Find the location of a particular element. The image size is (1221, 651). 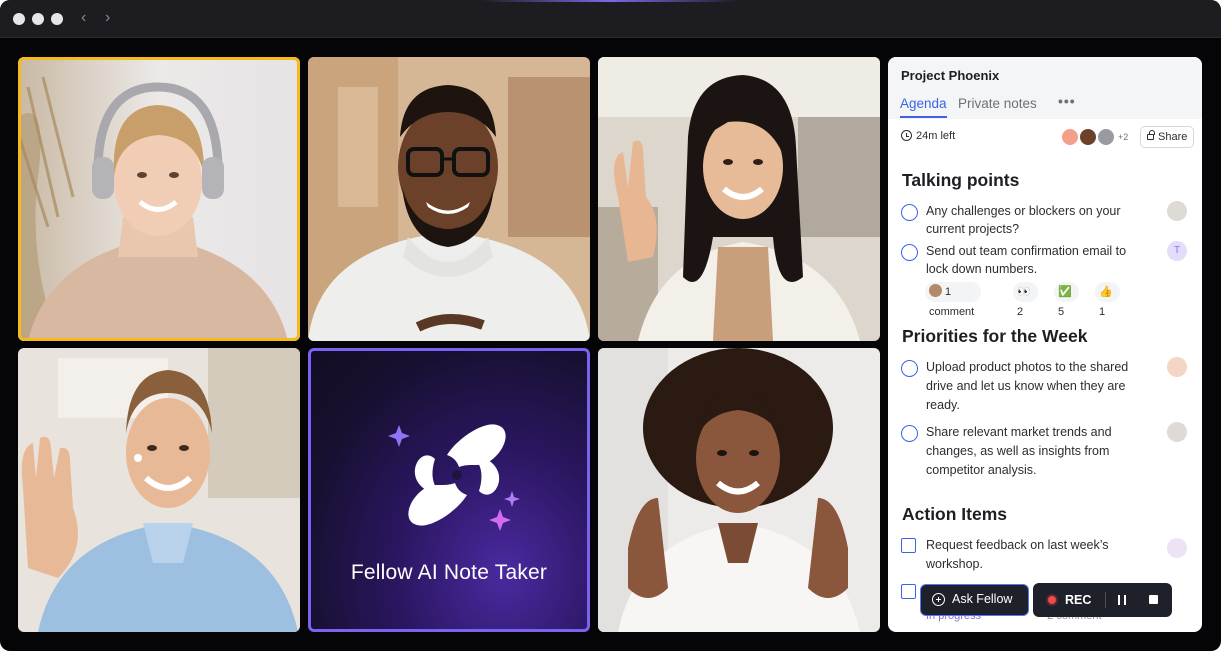

reaction-chip-thumbs-up: 👍 1 is located at coordinates (1107, 300).